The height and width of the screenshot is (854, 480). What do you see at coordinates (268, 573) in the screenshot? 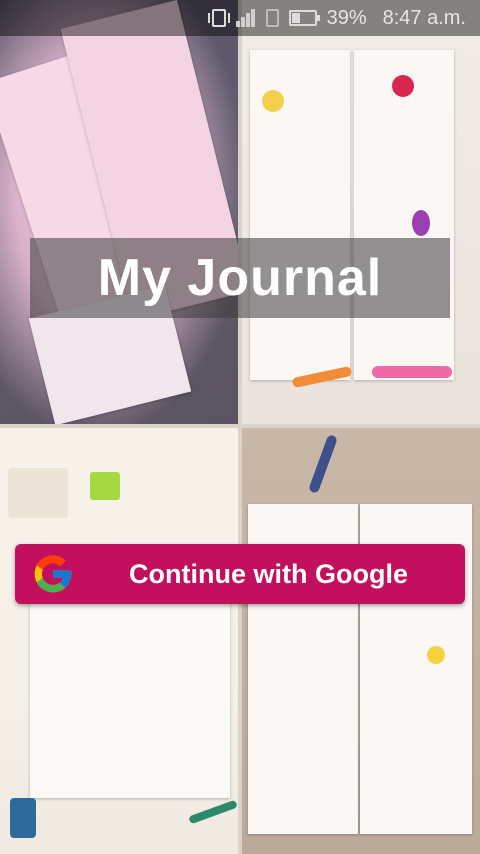
I see `google-button-label: Continue with Google` at bounding box center [268, 573].